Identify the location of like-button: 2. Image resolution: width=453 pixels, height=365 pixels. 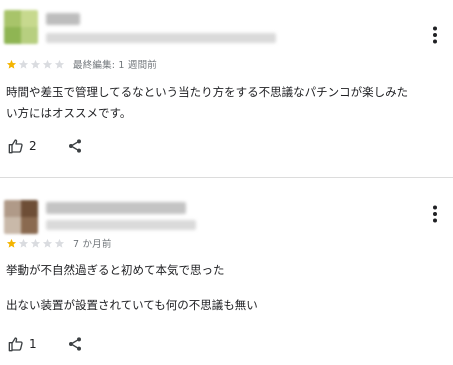
(22, 146).